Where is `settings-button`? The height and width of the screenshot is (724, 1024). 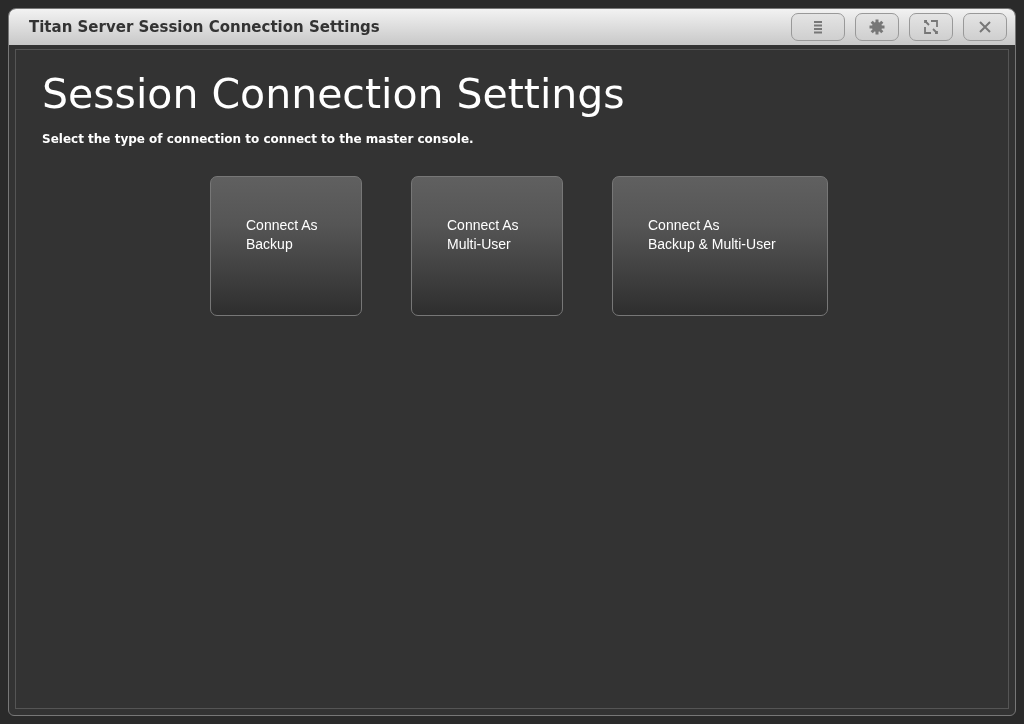
settings-button is located at coordinates (877, 27).